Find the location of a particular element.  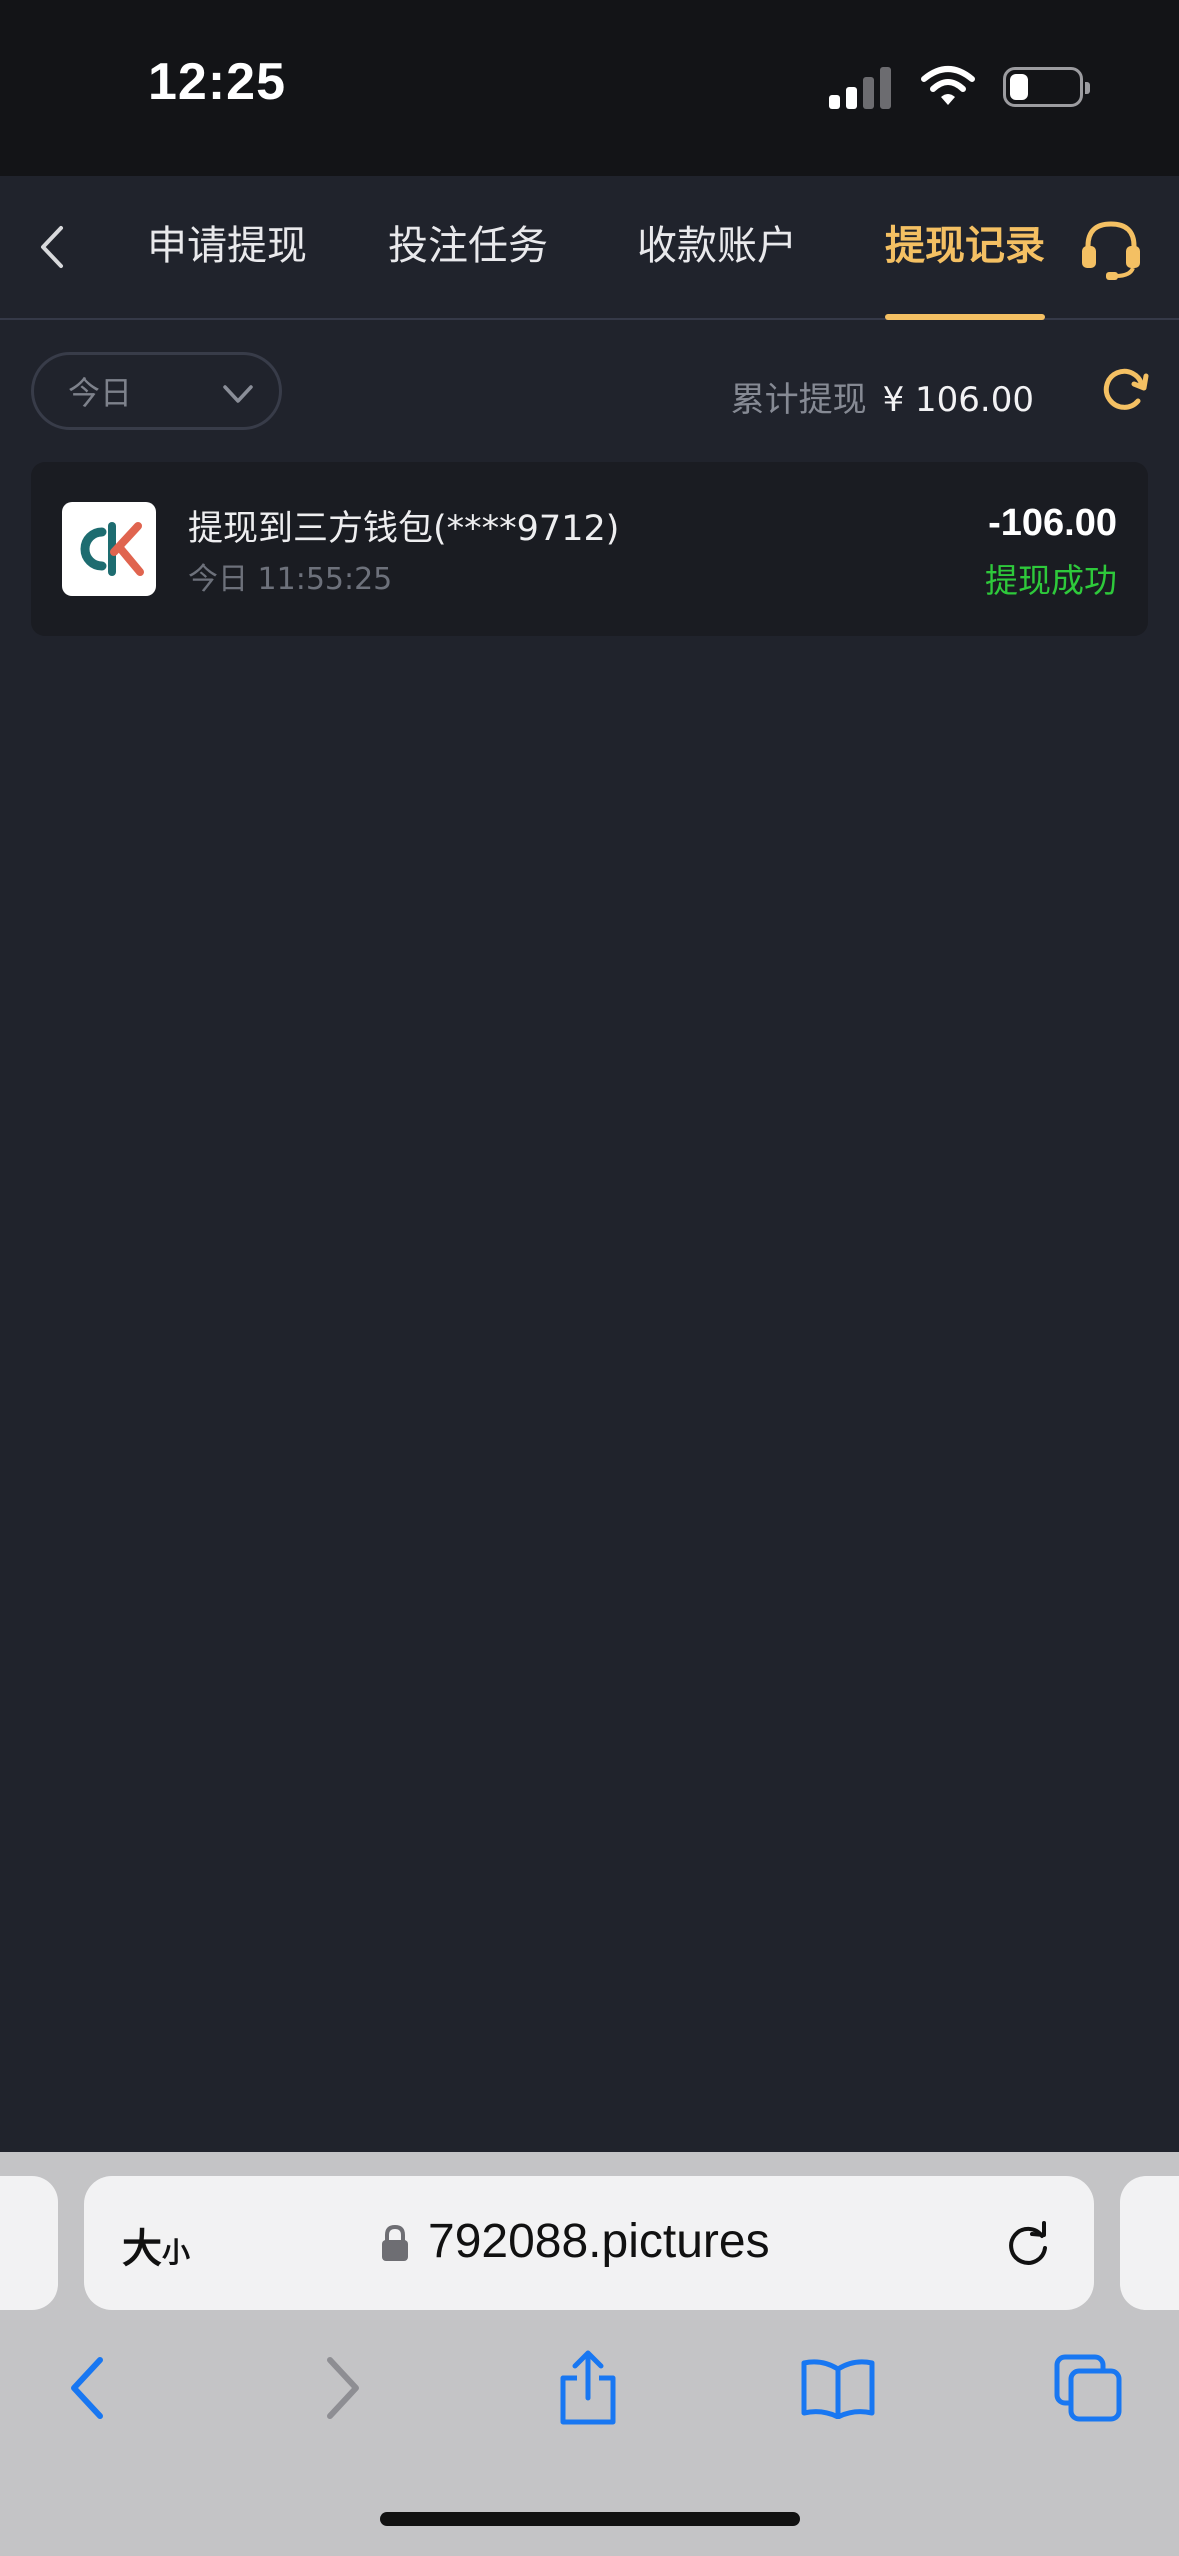

safari-back-button is located at coordinates (88, 2388).